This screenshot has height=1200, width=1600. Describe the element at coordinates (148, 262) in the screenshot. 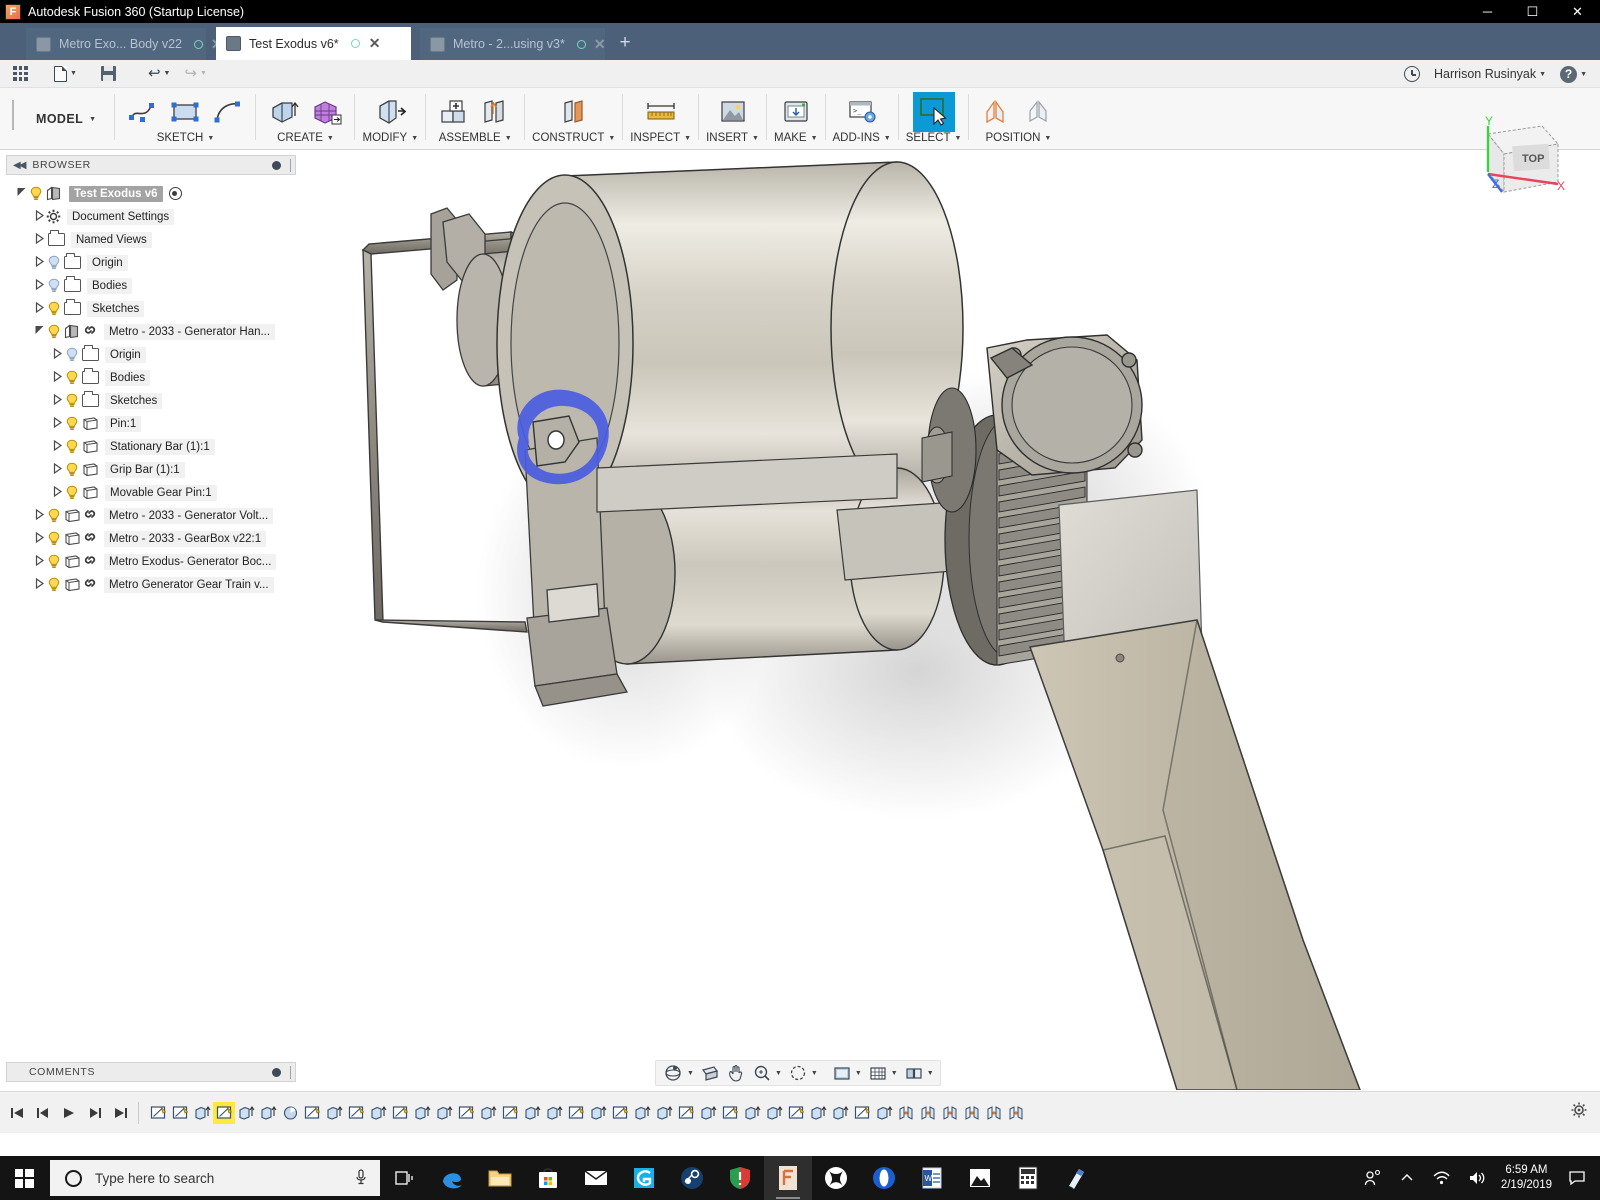

I see `tree-node: Origin` at that location.